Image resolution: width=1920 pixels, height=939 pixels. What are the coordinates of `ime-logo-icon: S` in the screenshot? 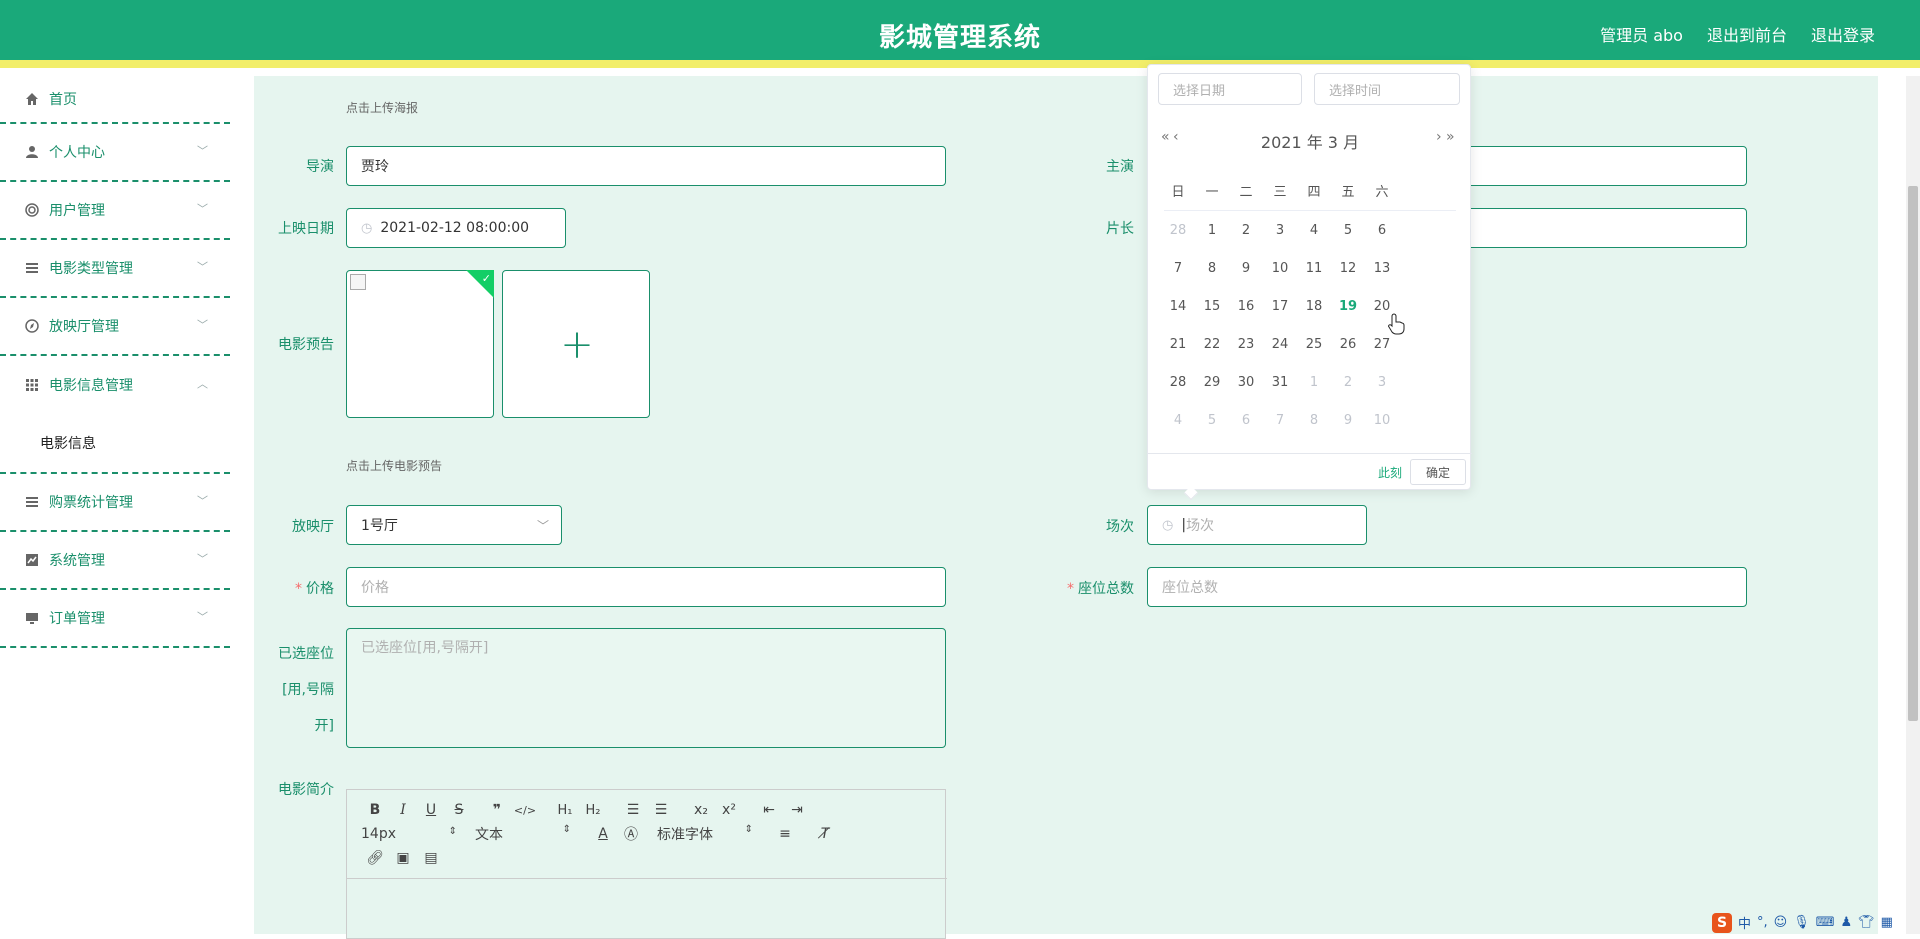 It's located at (1722, 922).